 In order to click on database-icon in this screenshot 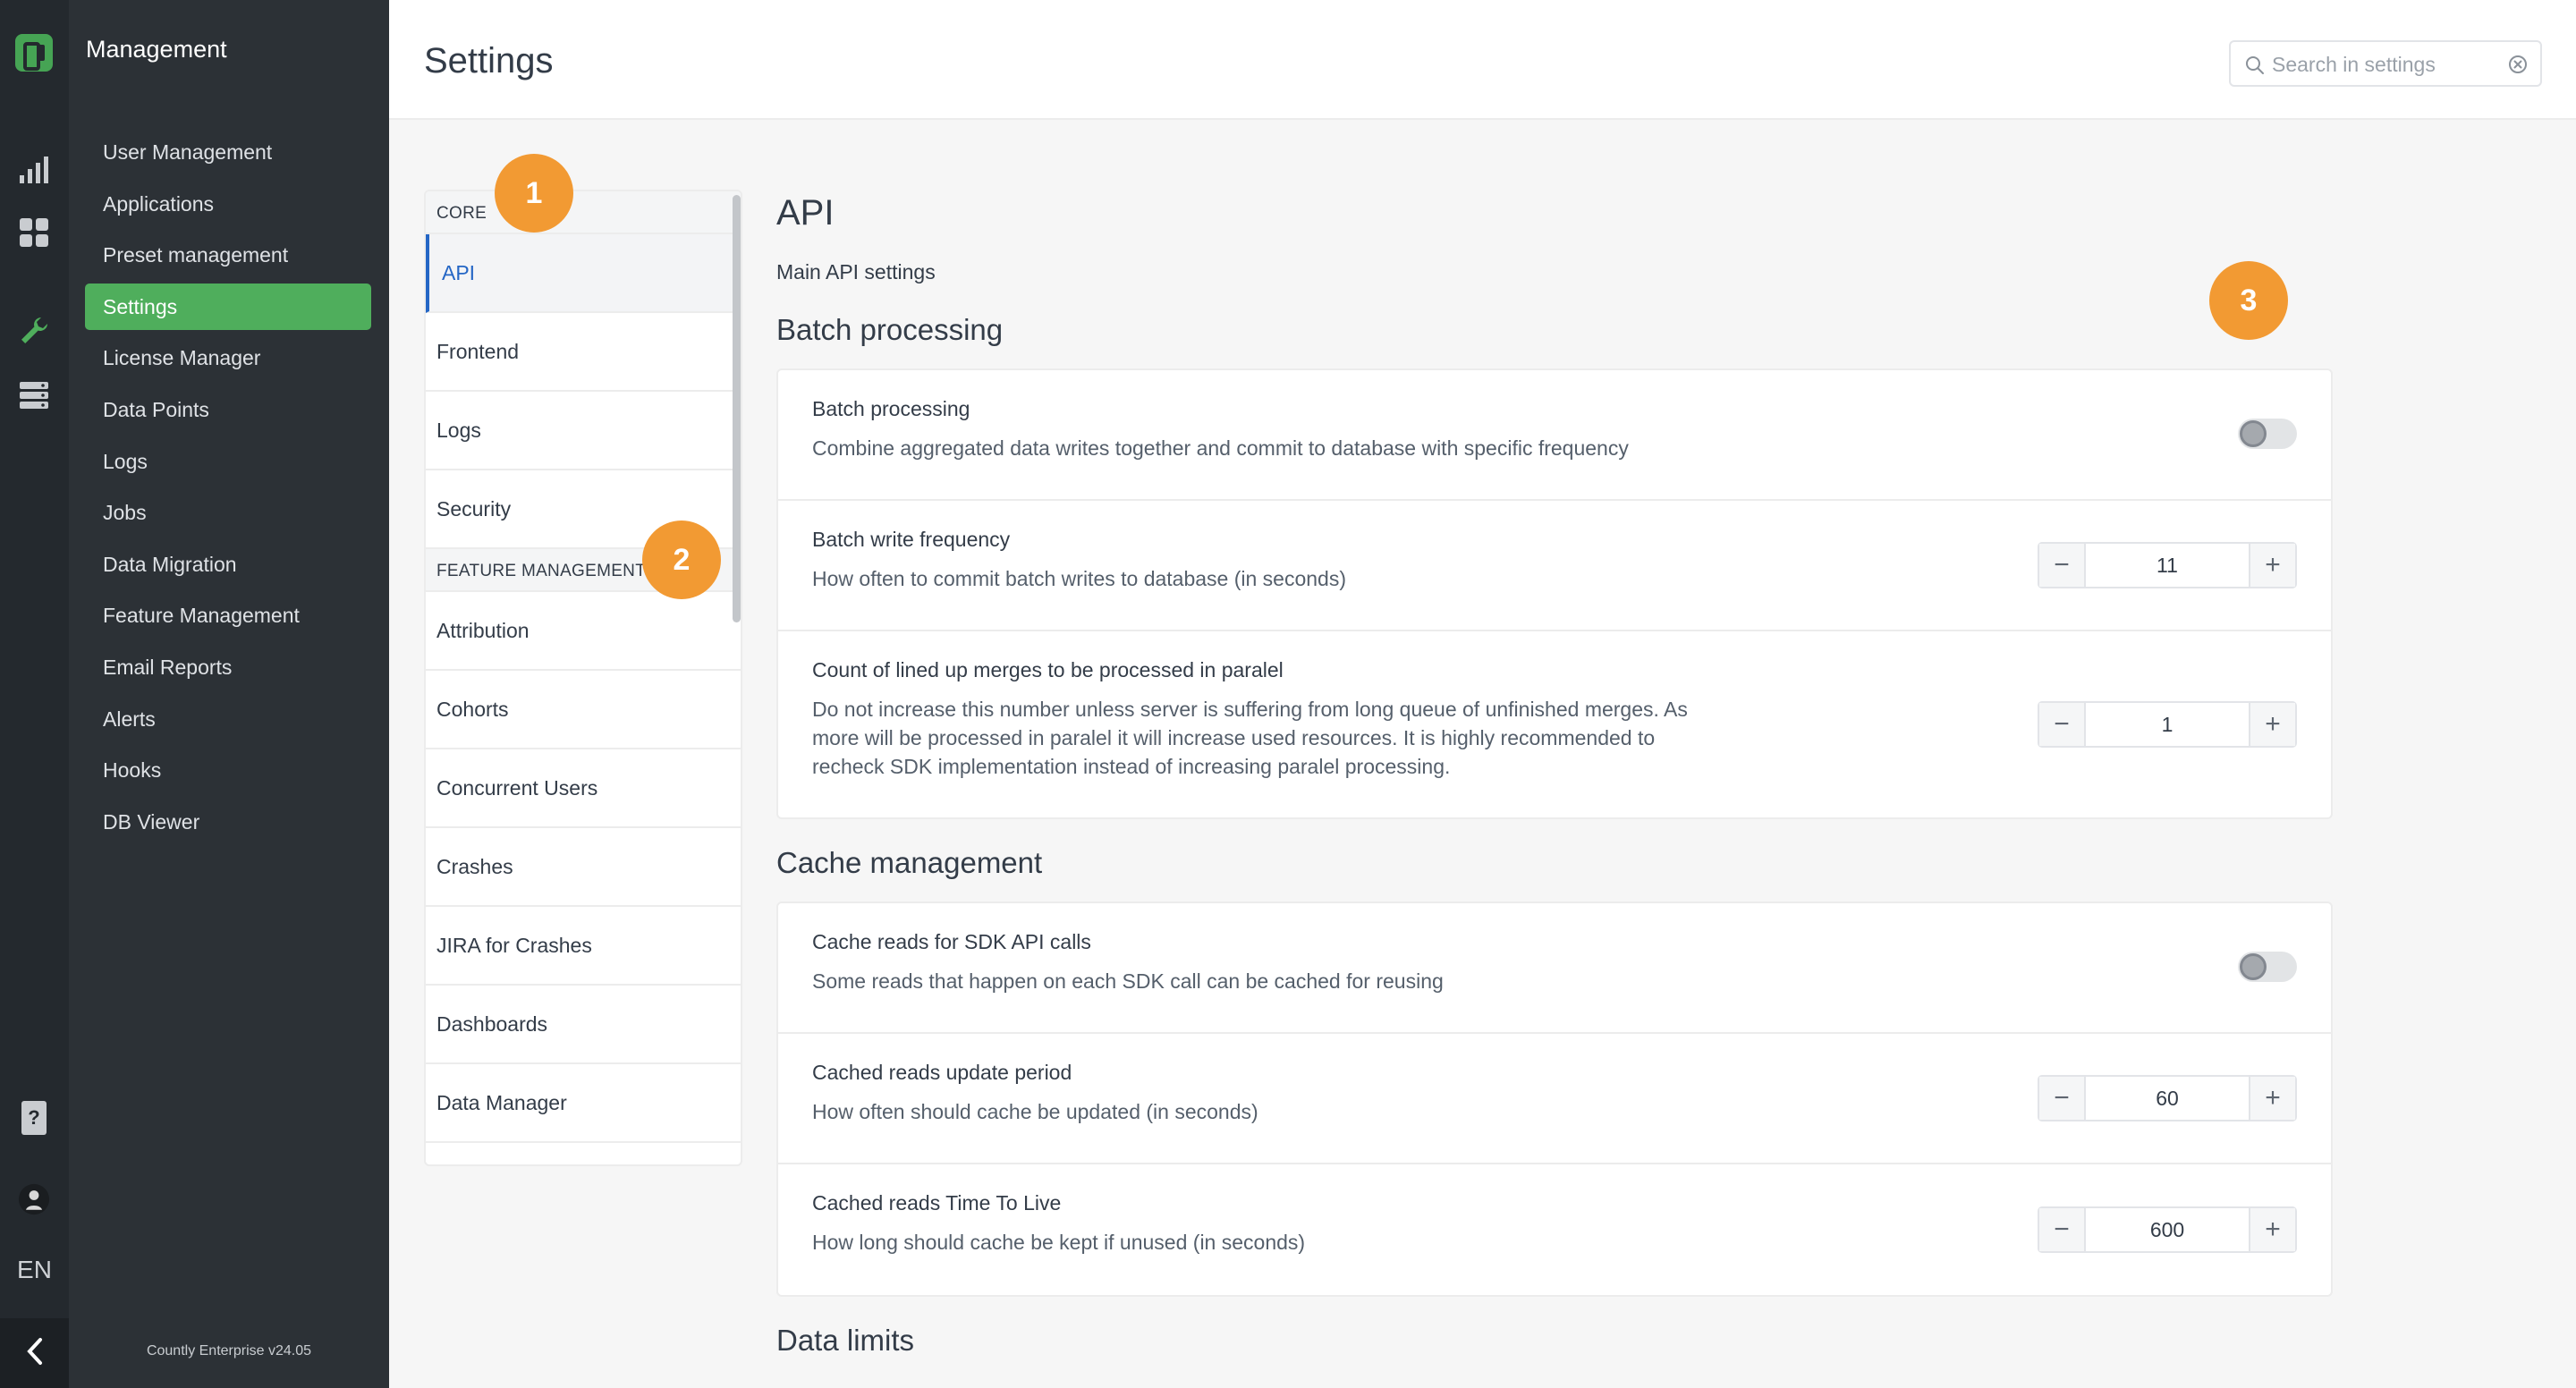, I will do `click(34, 395)`.